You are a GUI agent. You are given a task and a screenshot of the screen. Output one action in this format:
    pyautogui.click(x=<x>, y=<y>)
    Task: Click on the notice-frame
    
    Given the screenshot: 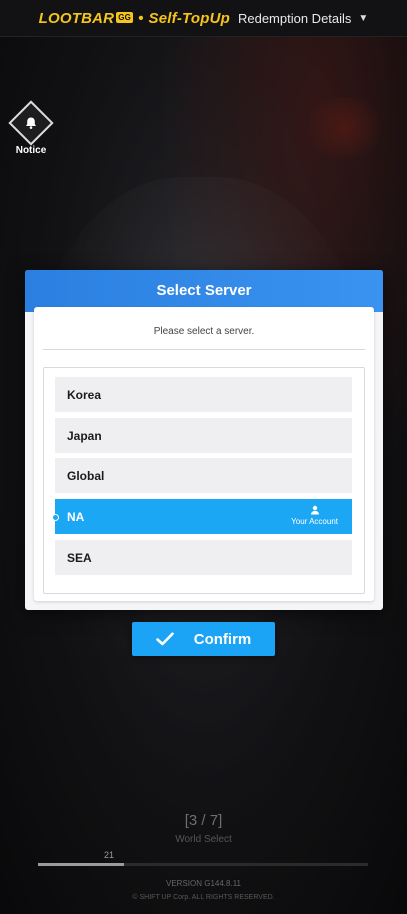 What is the action you would take?
    pyautogui.click(x=31, y=123)
    